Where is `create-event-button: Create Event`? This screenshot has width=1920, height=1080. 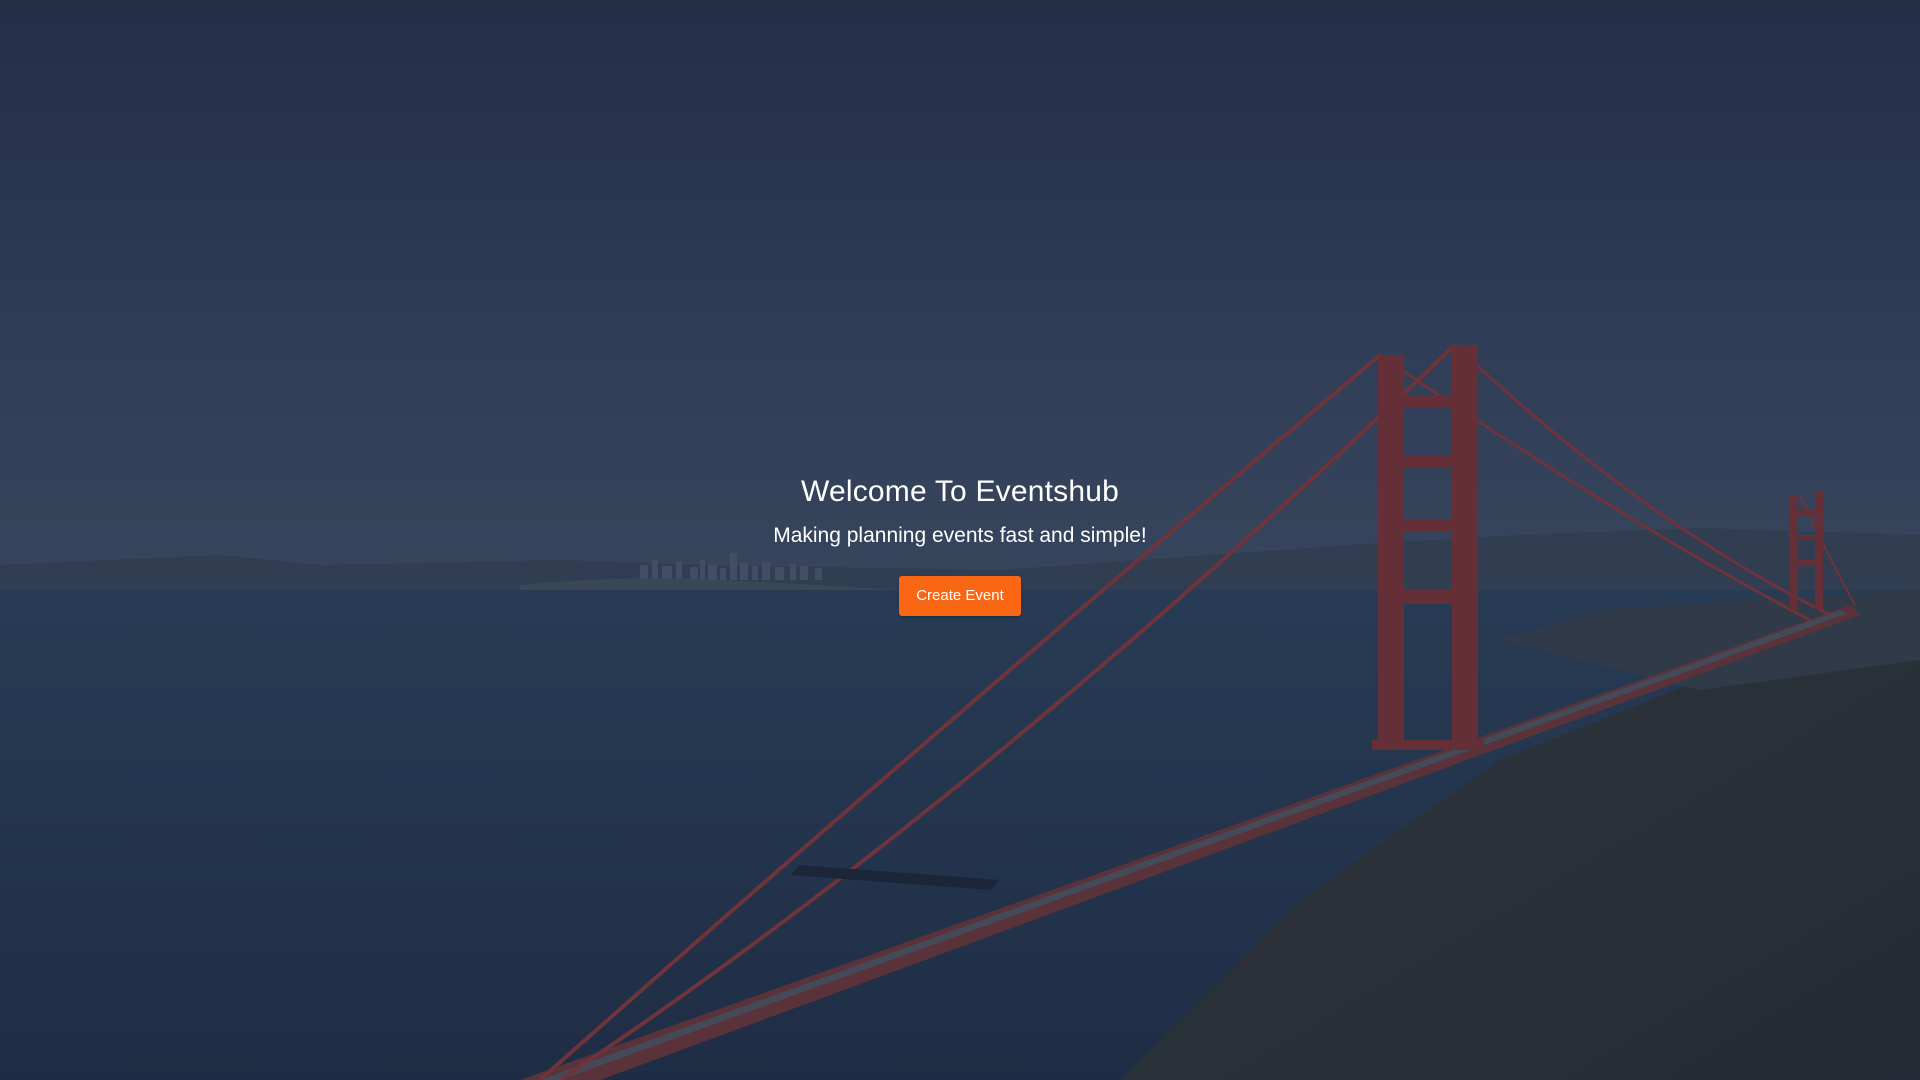 create-event-button: Create Event is located at coordinates (960, 596).